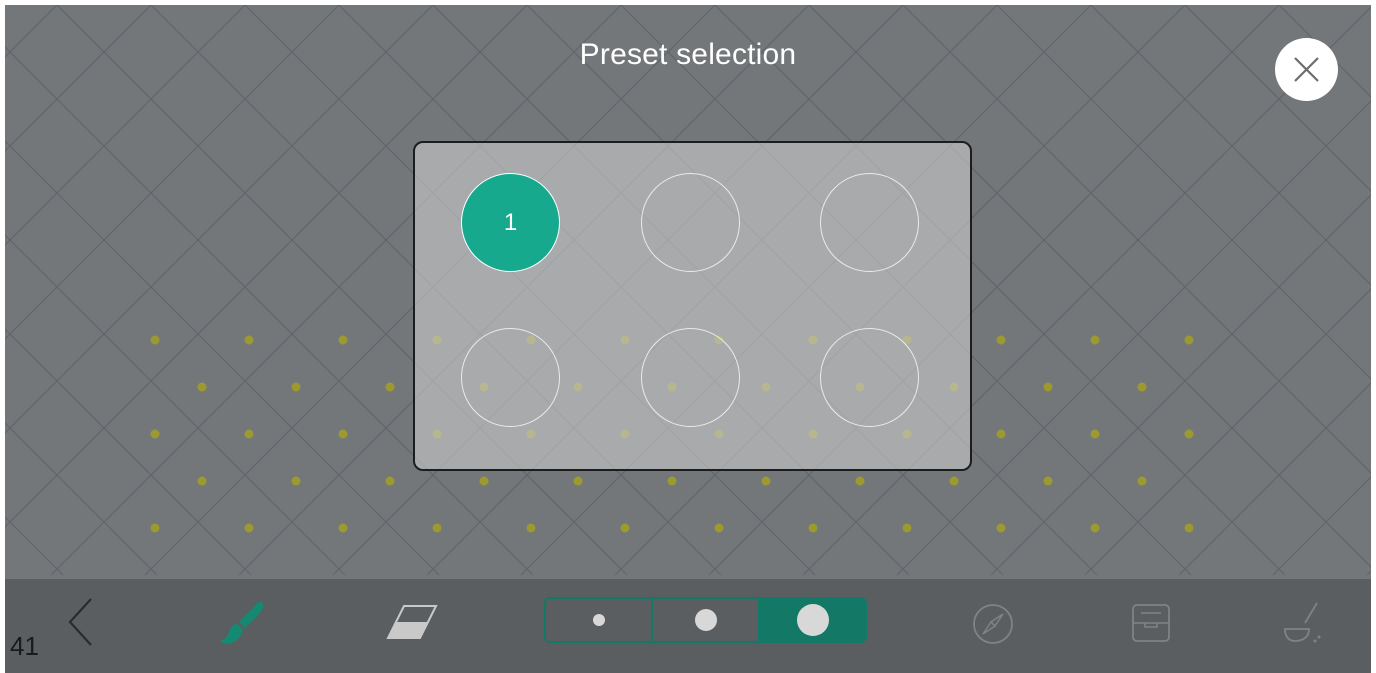 This screenshot has height=673, width=1376. What do you see at coordinates (688, 54) in the screenshot?
I see `dialog-title: Preset selection` at bounding box center [688, 54].